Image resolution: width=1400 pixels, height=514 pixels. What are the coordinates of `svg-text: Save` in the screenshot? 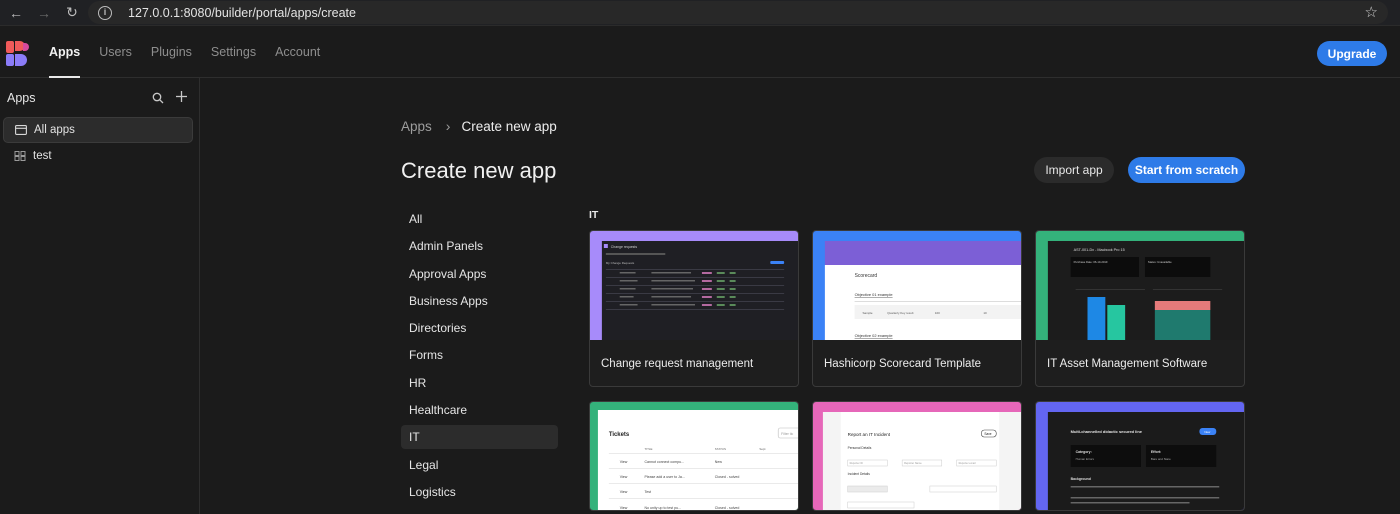 It's located at (987, 434).